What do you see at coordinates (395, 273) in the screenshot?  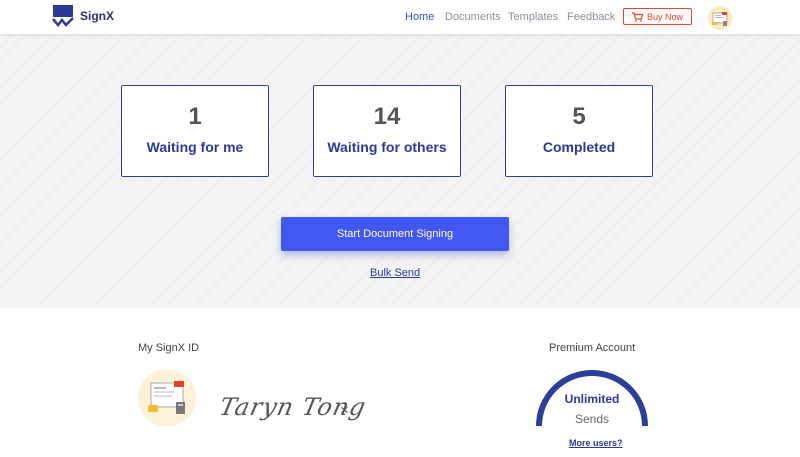 I see `bulk-send-link: Bulk Send` at bounding box center [395, 273].